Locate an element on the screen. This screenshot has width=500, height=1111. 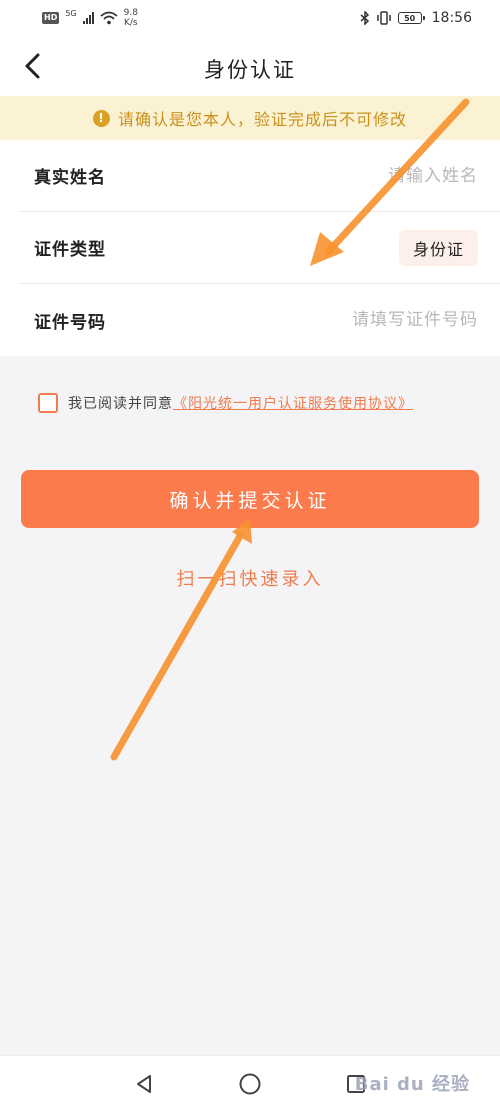
network-speed-unit: K/s is located at coordinates (130, 23).